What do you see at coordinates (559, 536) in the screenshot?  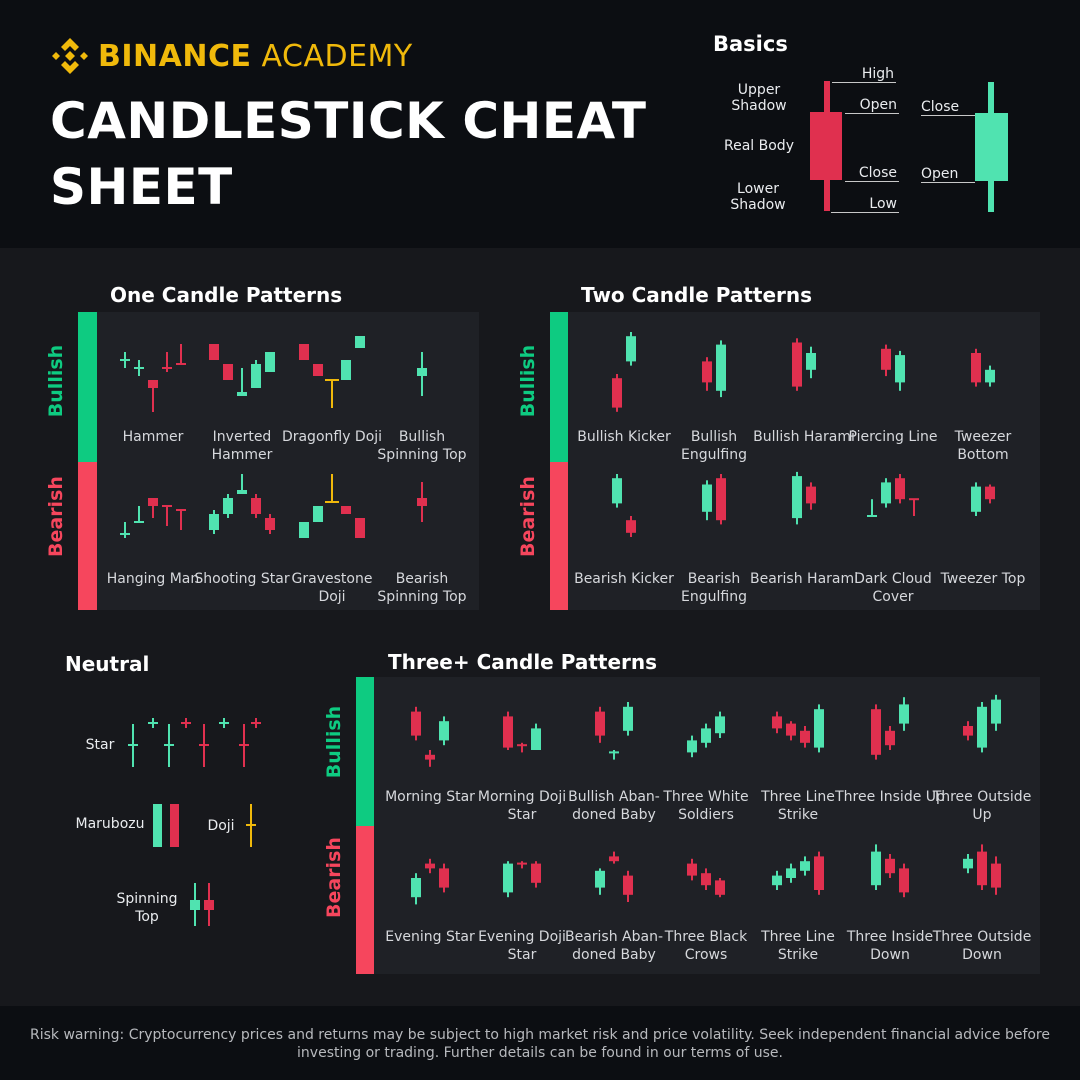 I see `two-bearish-bar` at bounding box center [559, 536].